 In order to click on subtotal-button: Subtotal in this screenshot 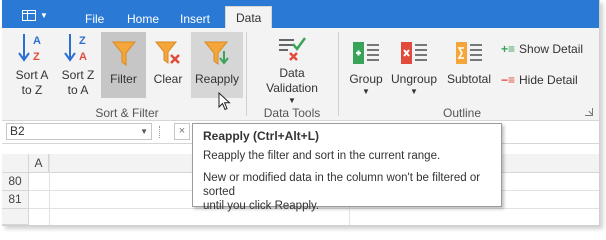, I will do `click(469, 65)`.